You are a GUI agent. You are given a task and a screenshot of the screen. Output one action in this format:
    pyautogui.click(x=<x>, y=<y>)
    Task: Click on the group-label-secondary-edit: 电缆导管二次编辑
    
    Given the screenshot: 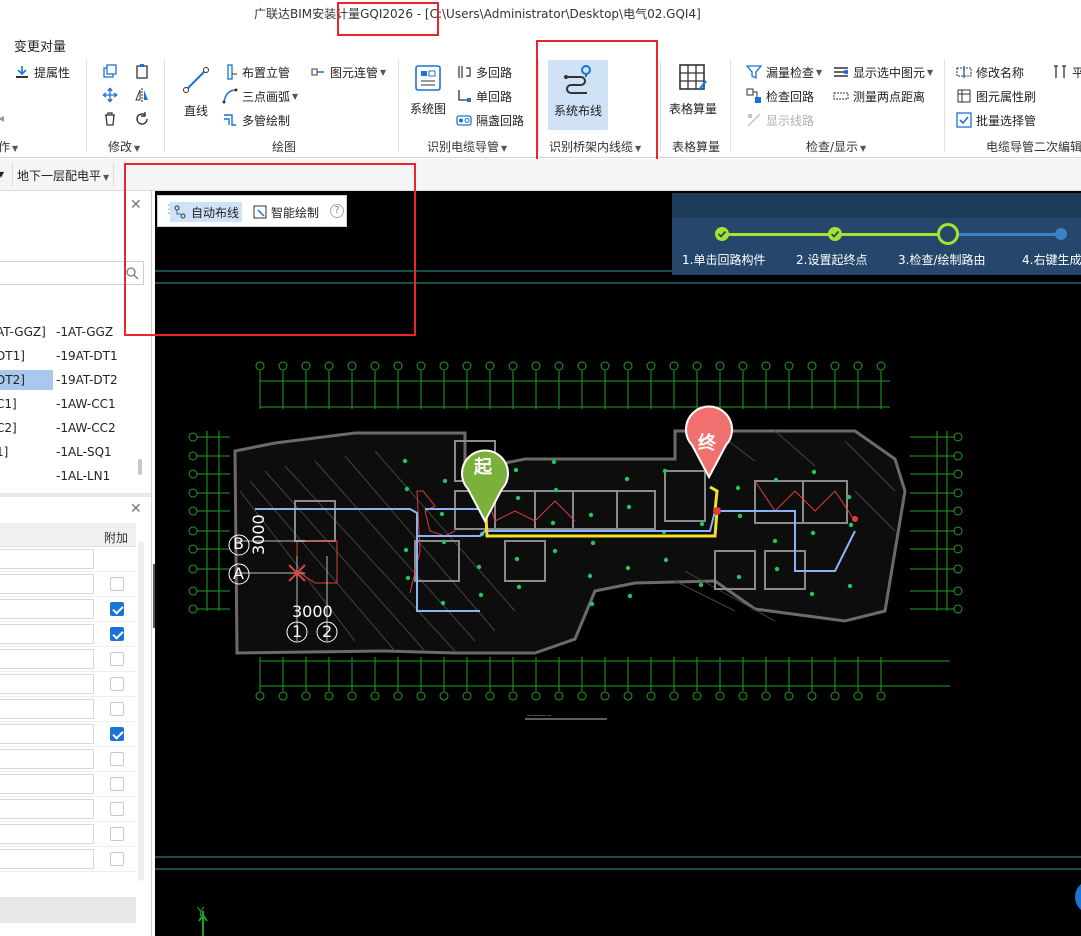 What is the action you would take?
    pyautogui.click(x=1033, y=147)
    